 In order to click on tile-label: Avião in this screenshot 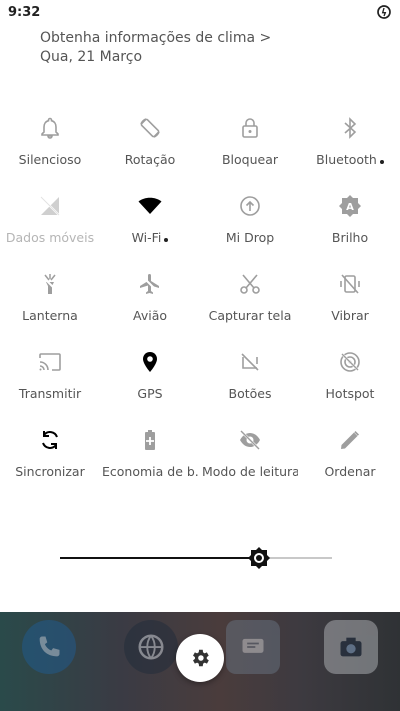, I will do `click(150, 315)`.